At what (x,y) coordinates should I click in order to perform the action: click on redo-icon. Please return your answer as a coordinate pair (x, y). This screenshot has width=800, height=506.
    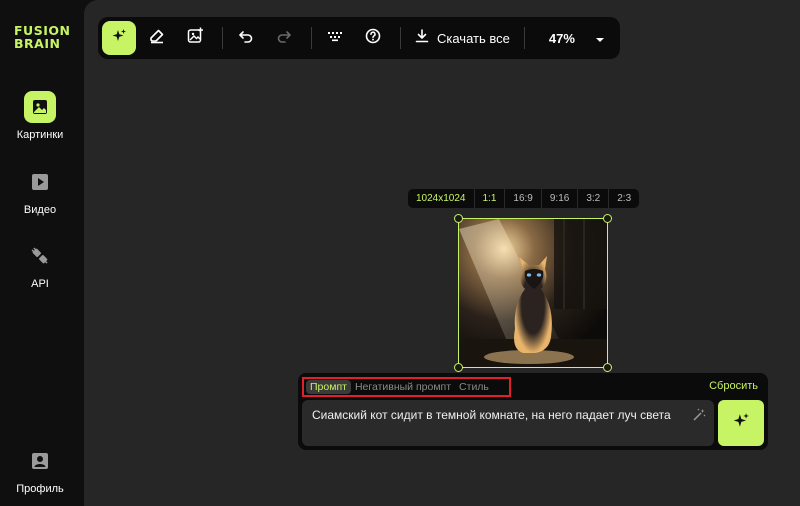
    Looking at the image, I should click on (284, 38).